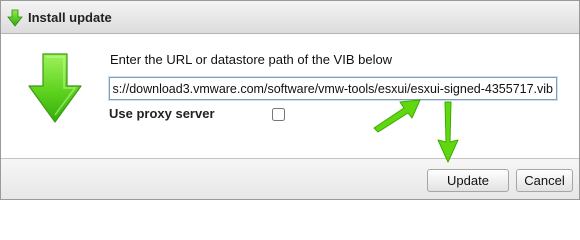 This screenshot has height=240, width=580. What do you see at coordinates (290, 17) in the screenshot?
I see `dialog-titlebar: Install update` at bounding box center [290, 17].